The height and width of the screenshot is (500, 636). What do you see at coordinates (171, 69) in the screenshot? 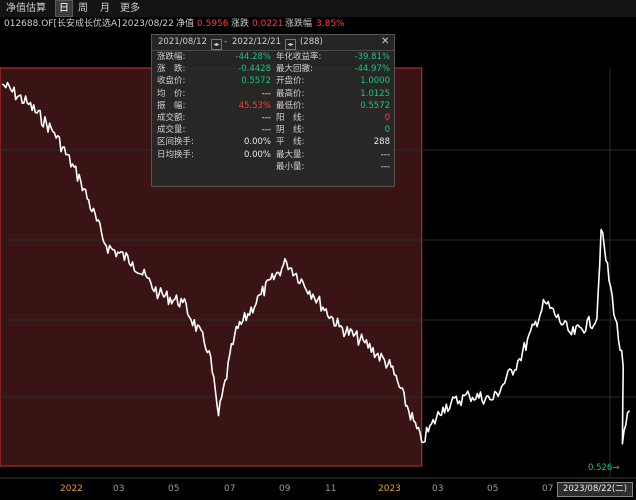
I see `left-label: 涨 跌:` at bounding box center [171, 69].